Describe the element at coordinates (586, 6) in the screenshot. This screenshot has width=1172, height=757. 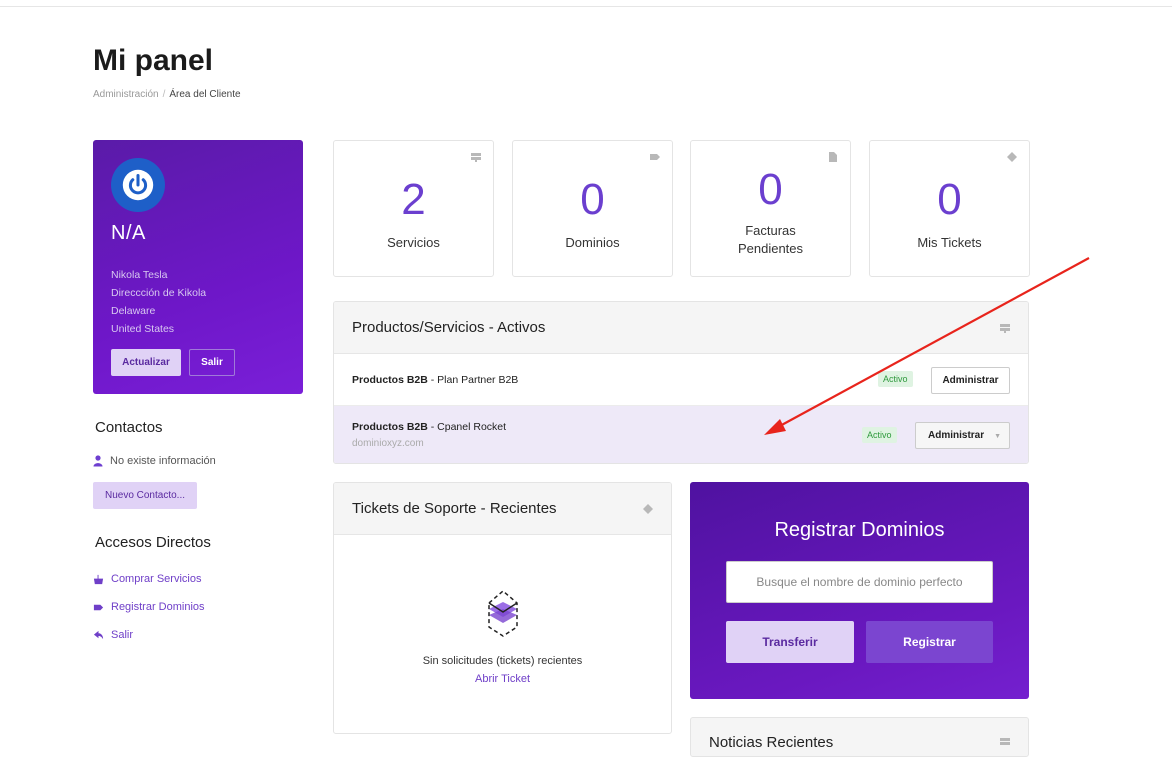
I see `top-divider` at that location.